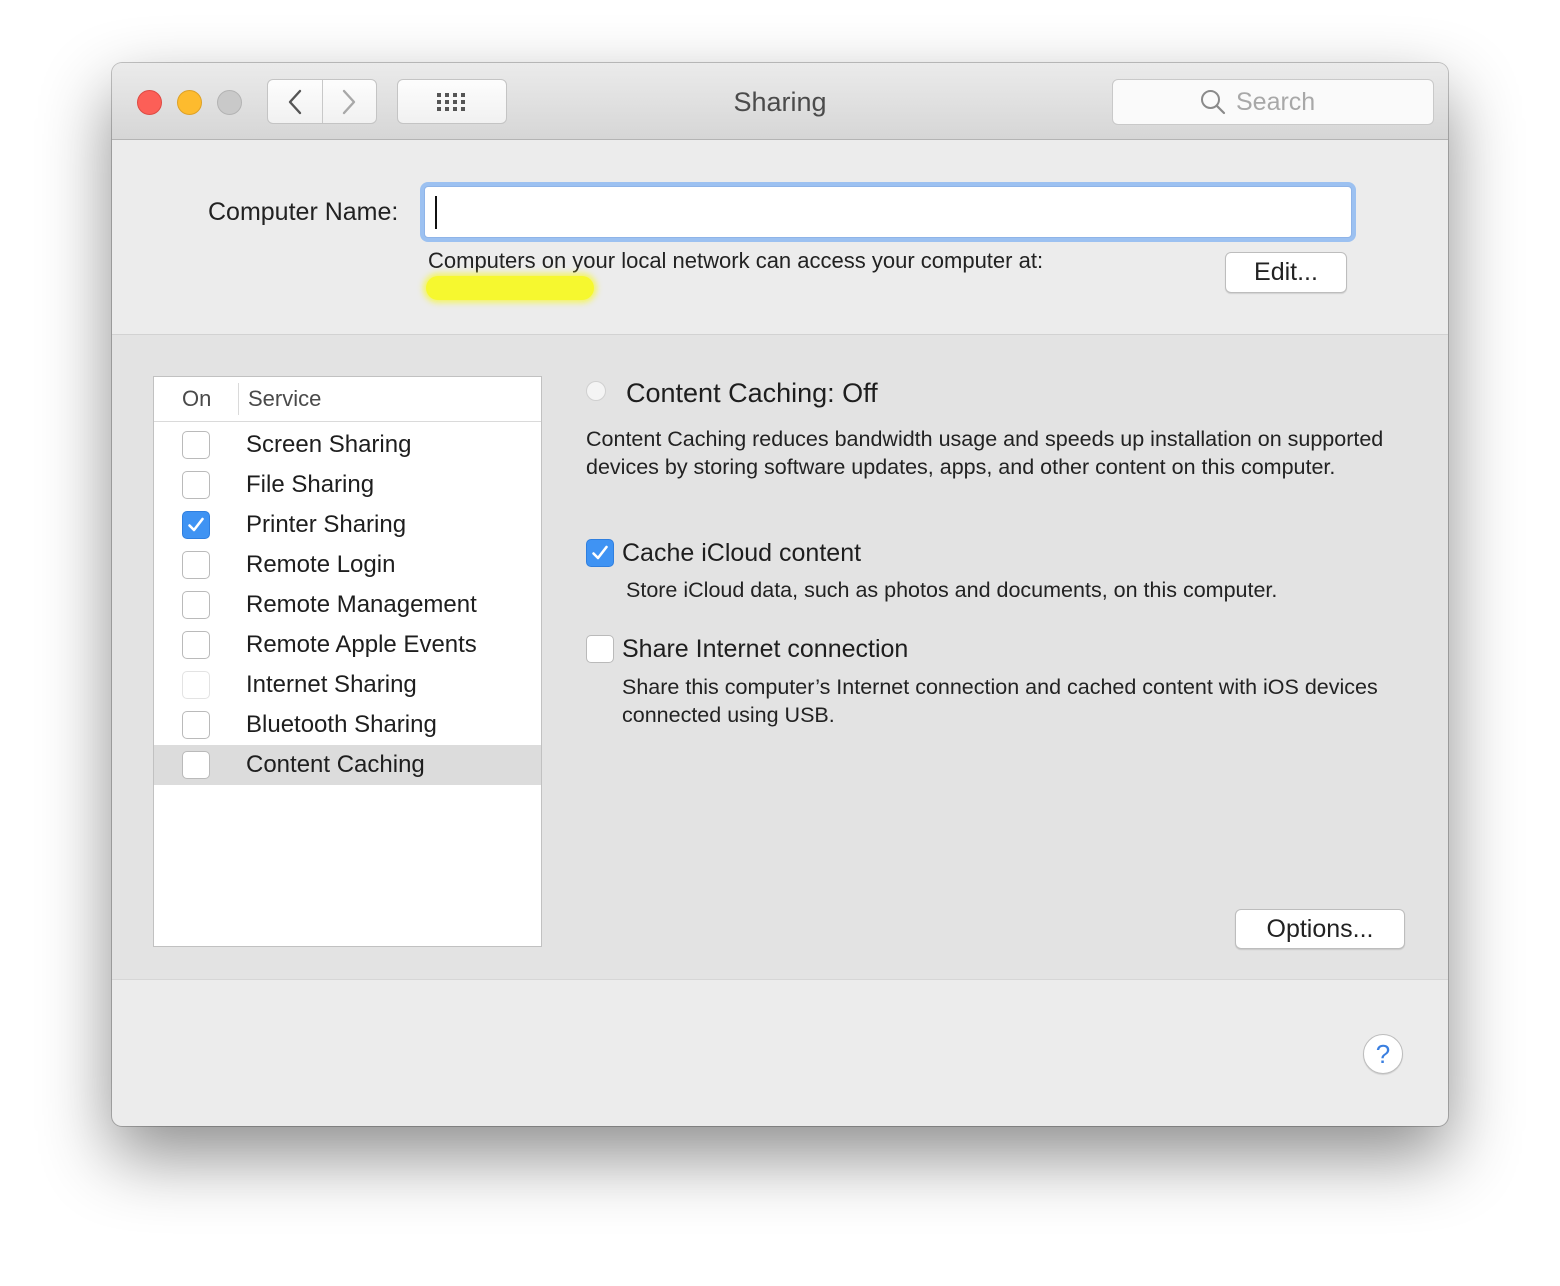 This screenshot has height=1286, width=1560. I want to click on service-row: Remote Management, so click(347, 605).